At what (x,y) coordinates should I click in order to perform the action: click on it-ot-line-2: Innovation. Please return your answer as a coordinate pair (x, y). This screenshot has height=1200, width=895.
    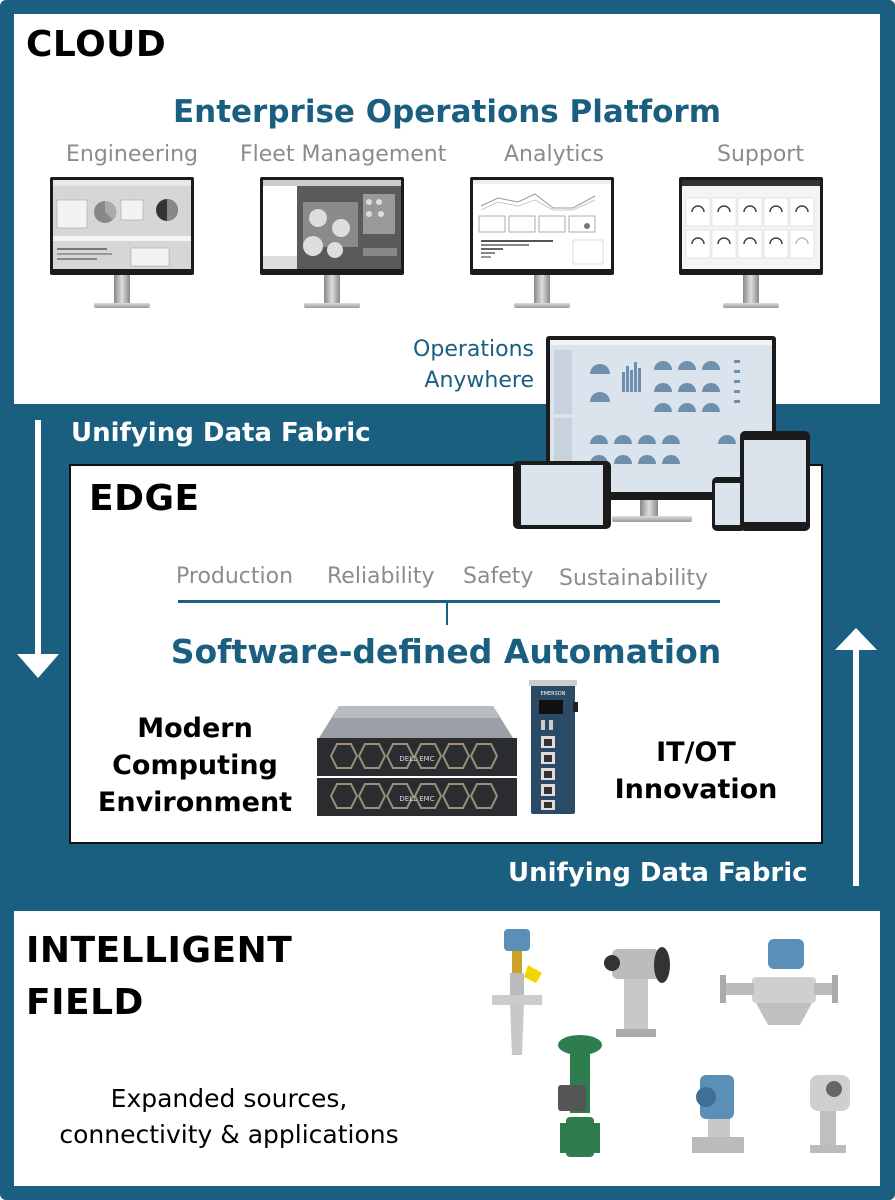
    Looking at the image, I should click on (696, 789).